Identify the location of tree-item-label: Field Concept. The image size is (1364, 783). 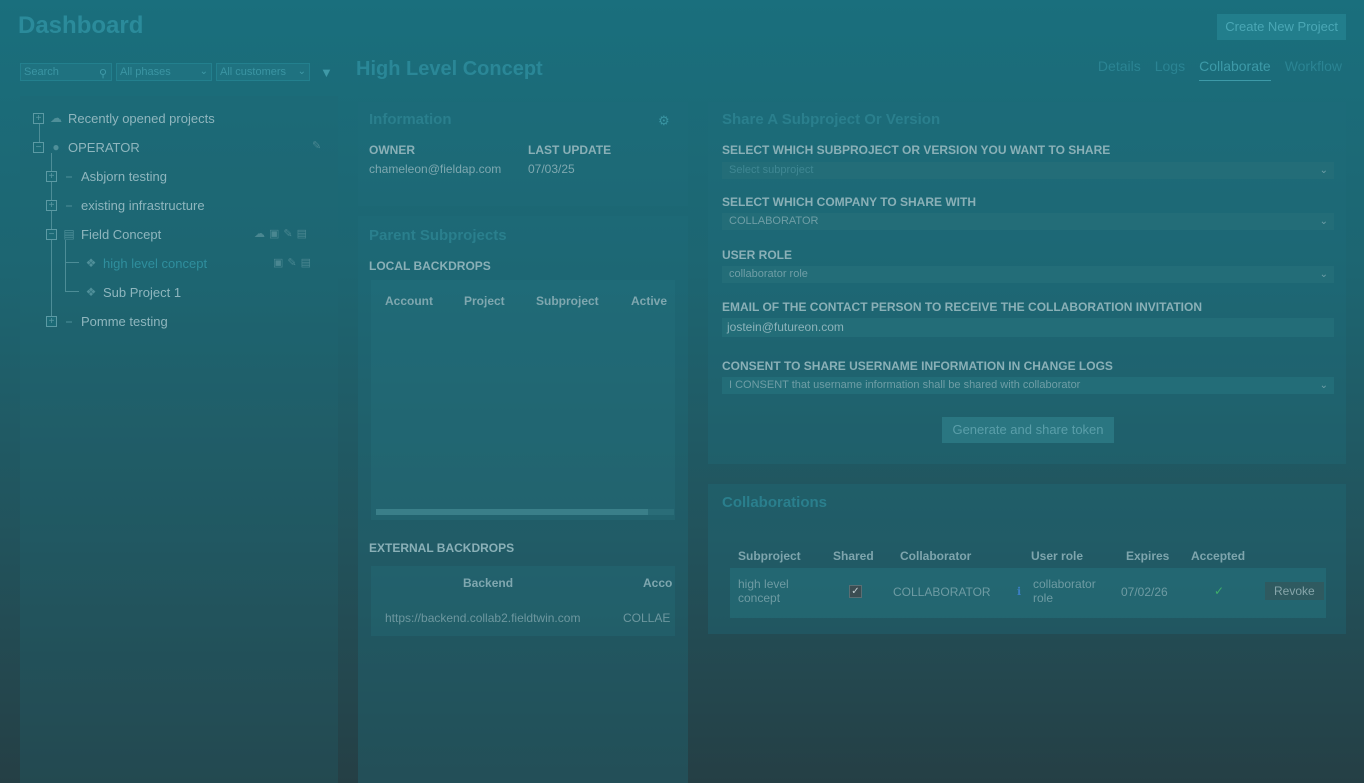
(121, 234).